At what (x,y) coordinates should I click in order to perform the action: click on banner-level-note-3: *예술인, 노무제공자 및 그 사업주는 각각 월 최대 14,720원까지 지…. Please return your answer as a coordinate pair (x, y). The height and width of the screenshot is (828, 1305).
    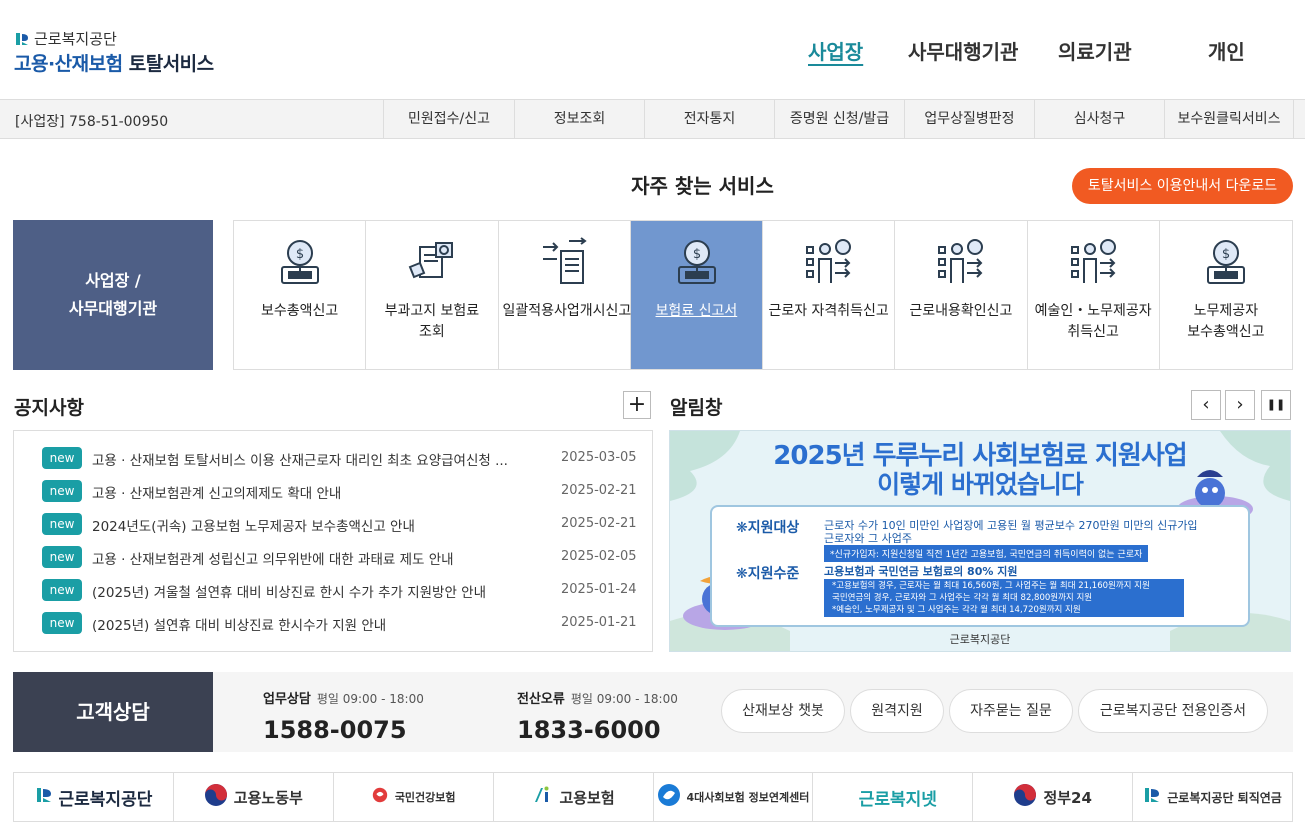
    Looking at the image, I should click on (956, 610).